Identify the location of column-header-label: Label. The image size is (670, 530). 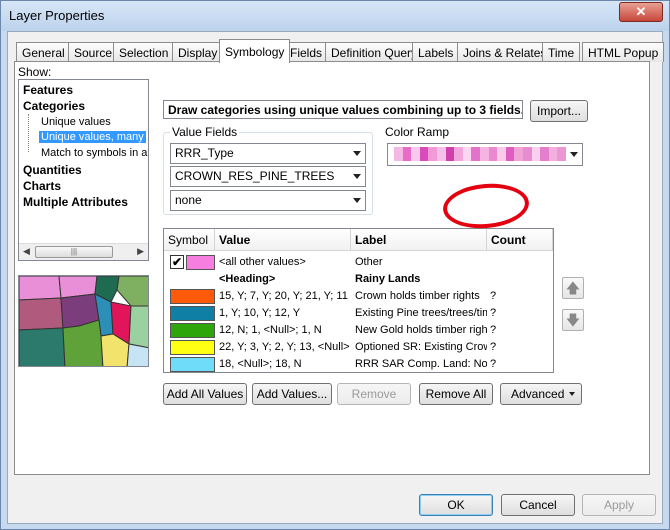
(419, 240).